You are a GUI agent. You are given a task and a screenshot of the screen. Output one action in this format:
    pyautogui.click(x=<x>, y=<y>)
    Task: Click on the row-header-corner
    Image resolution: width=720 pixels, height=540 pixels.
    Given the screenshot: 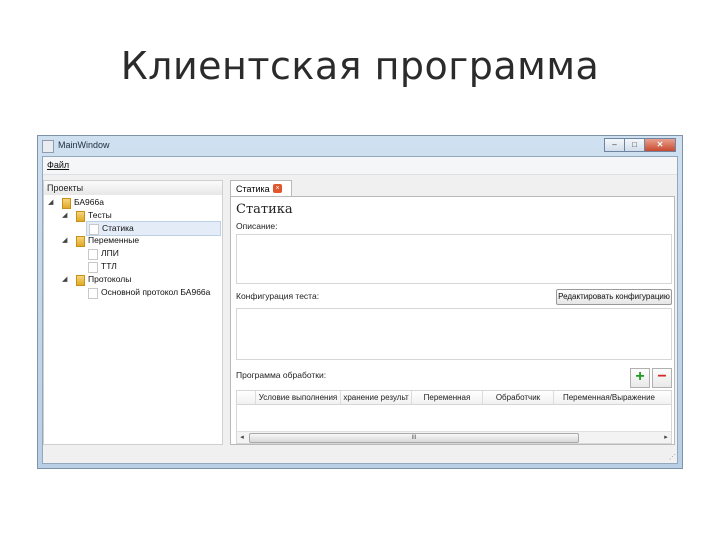 What is the action you would take?
    pyautogui.click(x=246, y=397)
    